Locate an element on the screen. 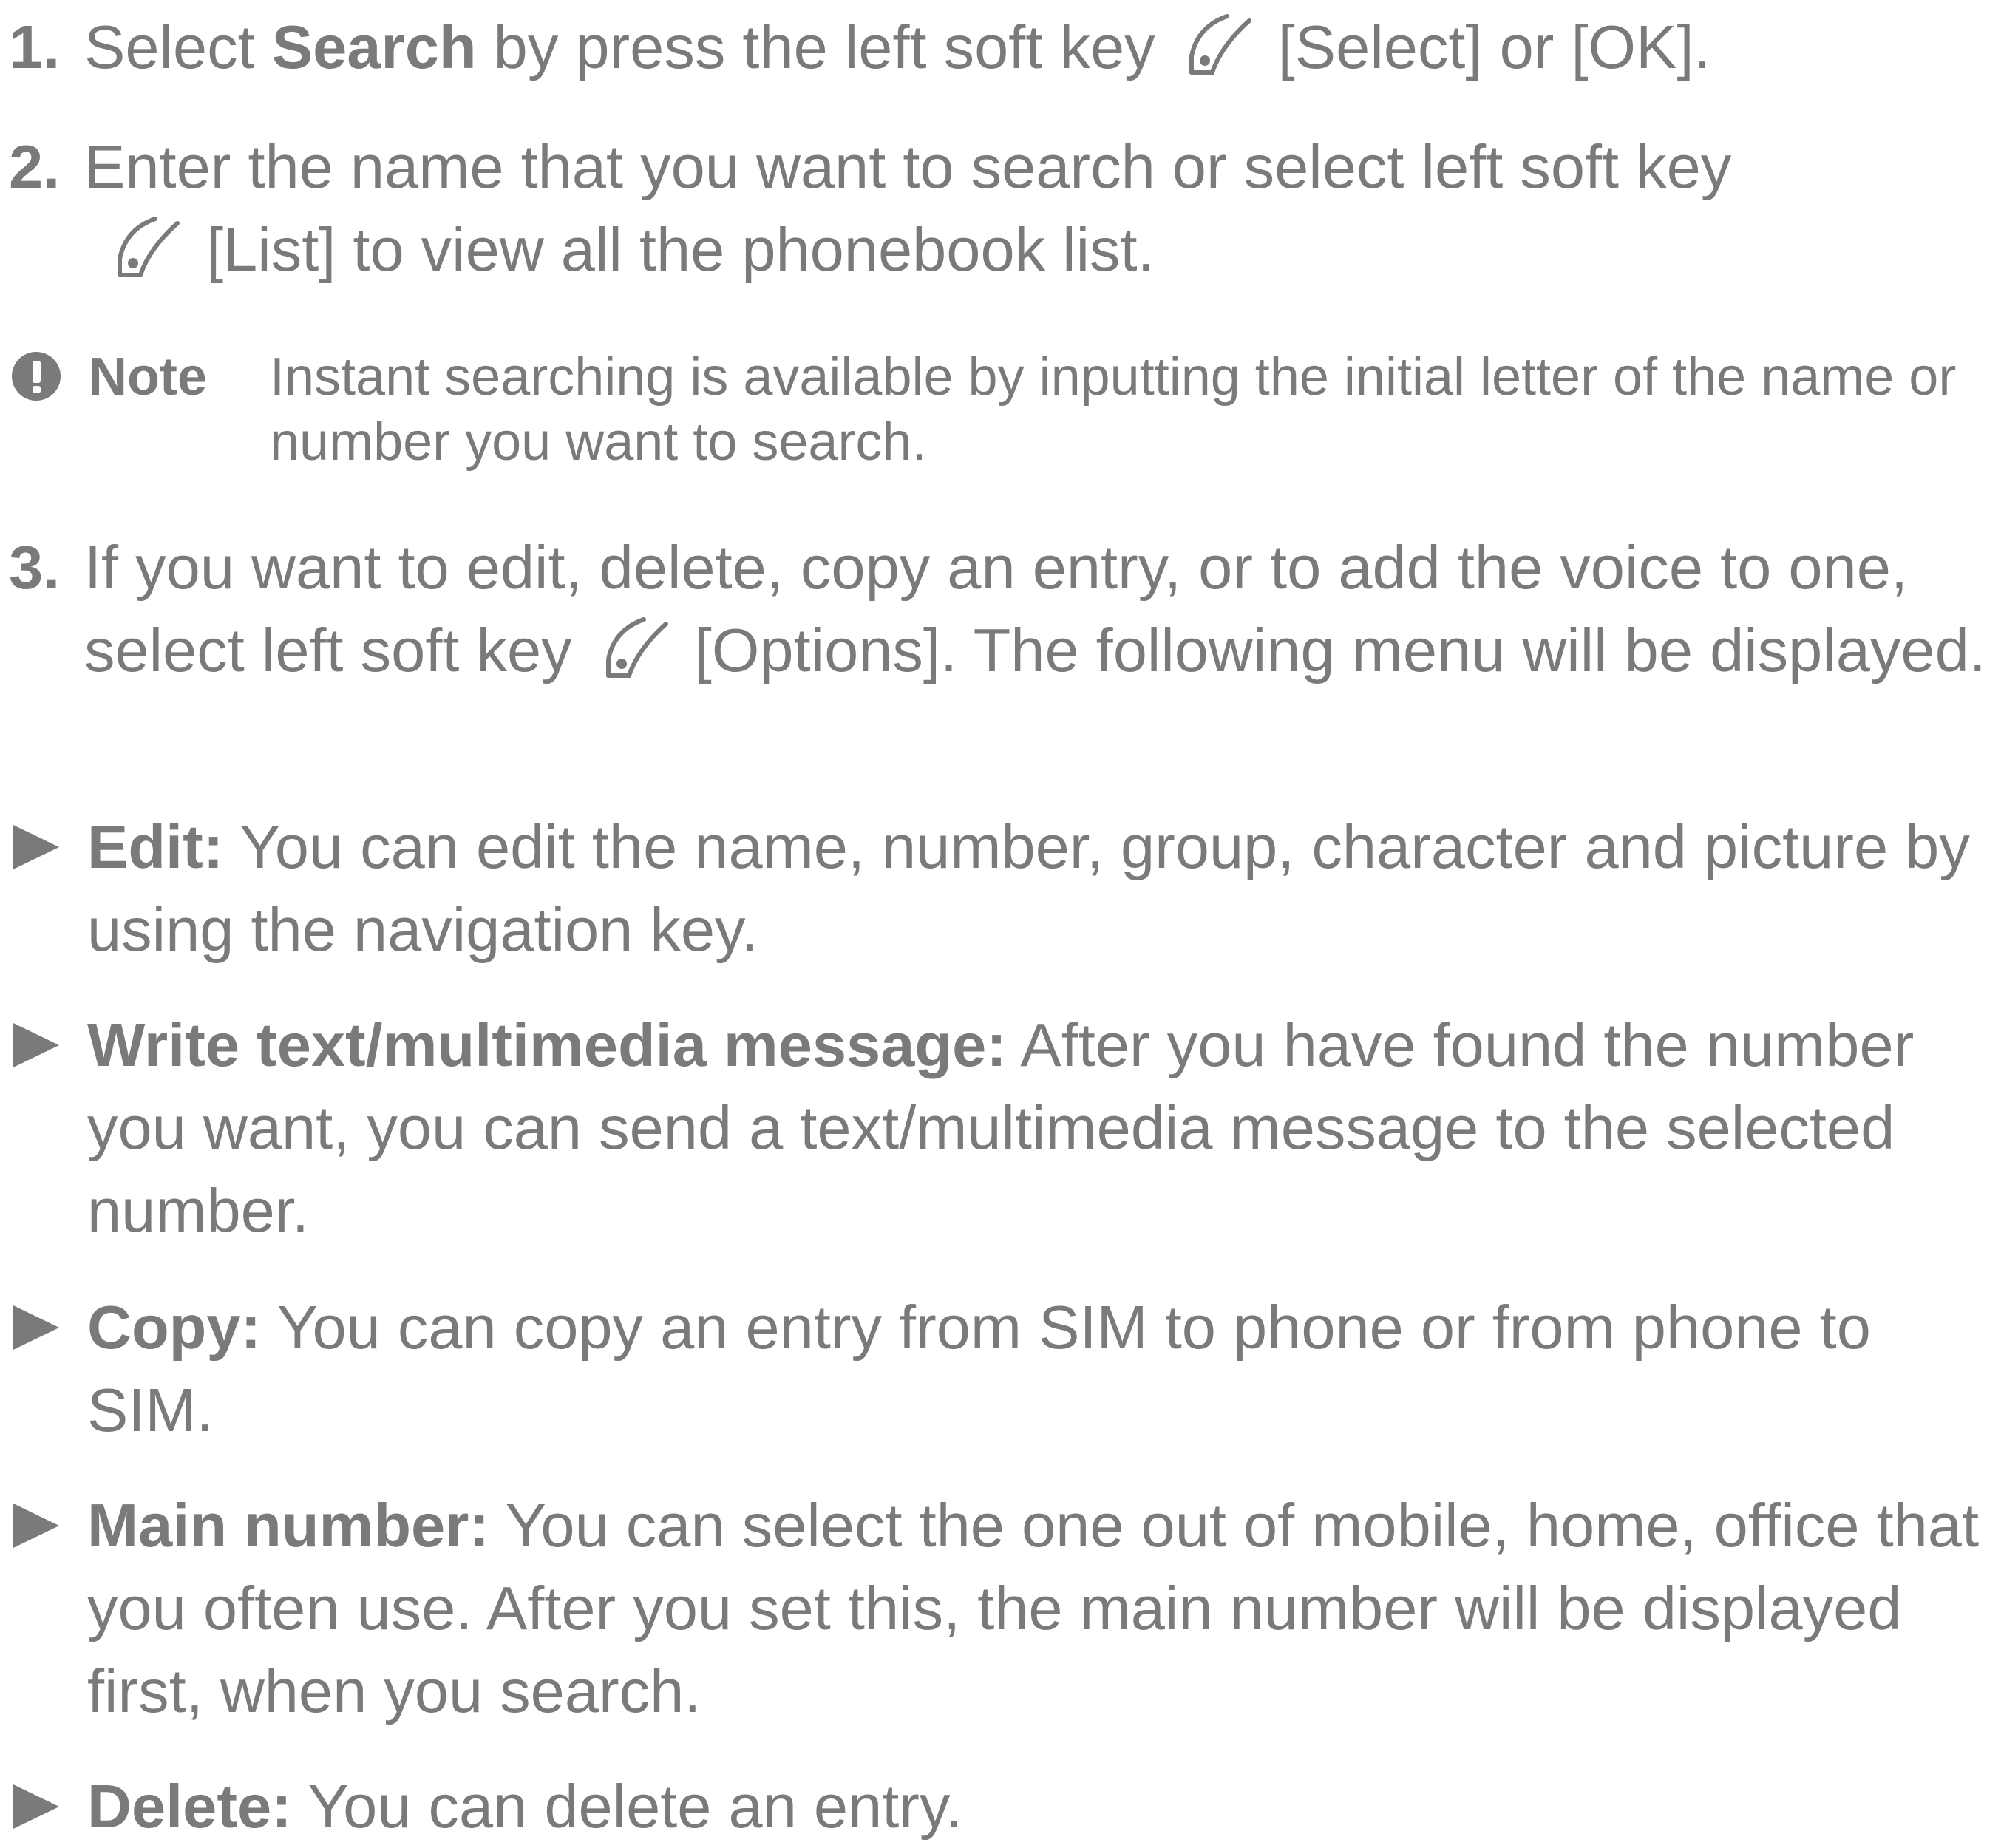 Image resolution: width=2001 pixels, height=1848 pixels. bullet-term: Edit: is located at coordinates (155, 846).